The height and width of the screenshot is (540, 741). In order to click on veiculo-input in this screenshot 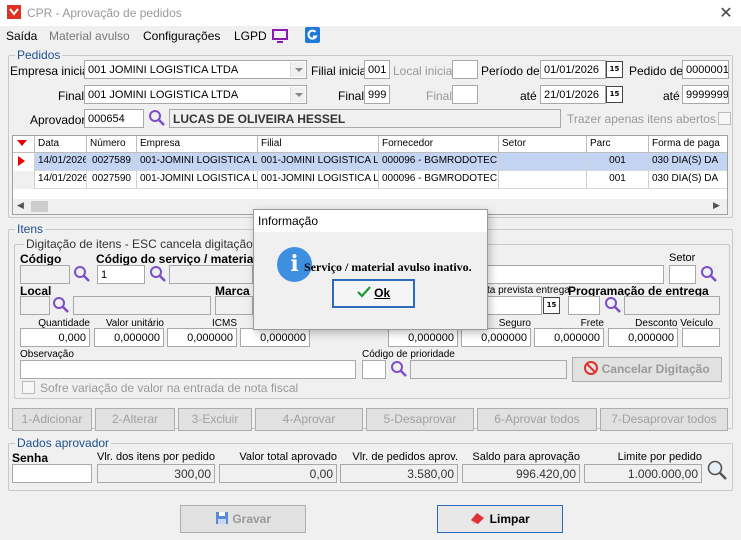, I will do `click(701, 337)`.